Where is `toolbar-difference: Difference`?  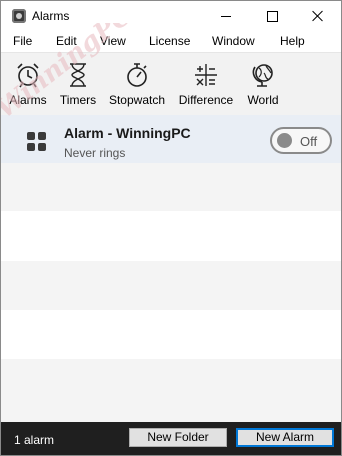 toolbar-difference: Difference is located at coordinates (206, 84).